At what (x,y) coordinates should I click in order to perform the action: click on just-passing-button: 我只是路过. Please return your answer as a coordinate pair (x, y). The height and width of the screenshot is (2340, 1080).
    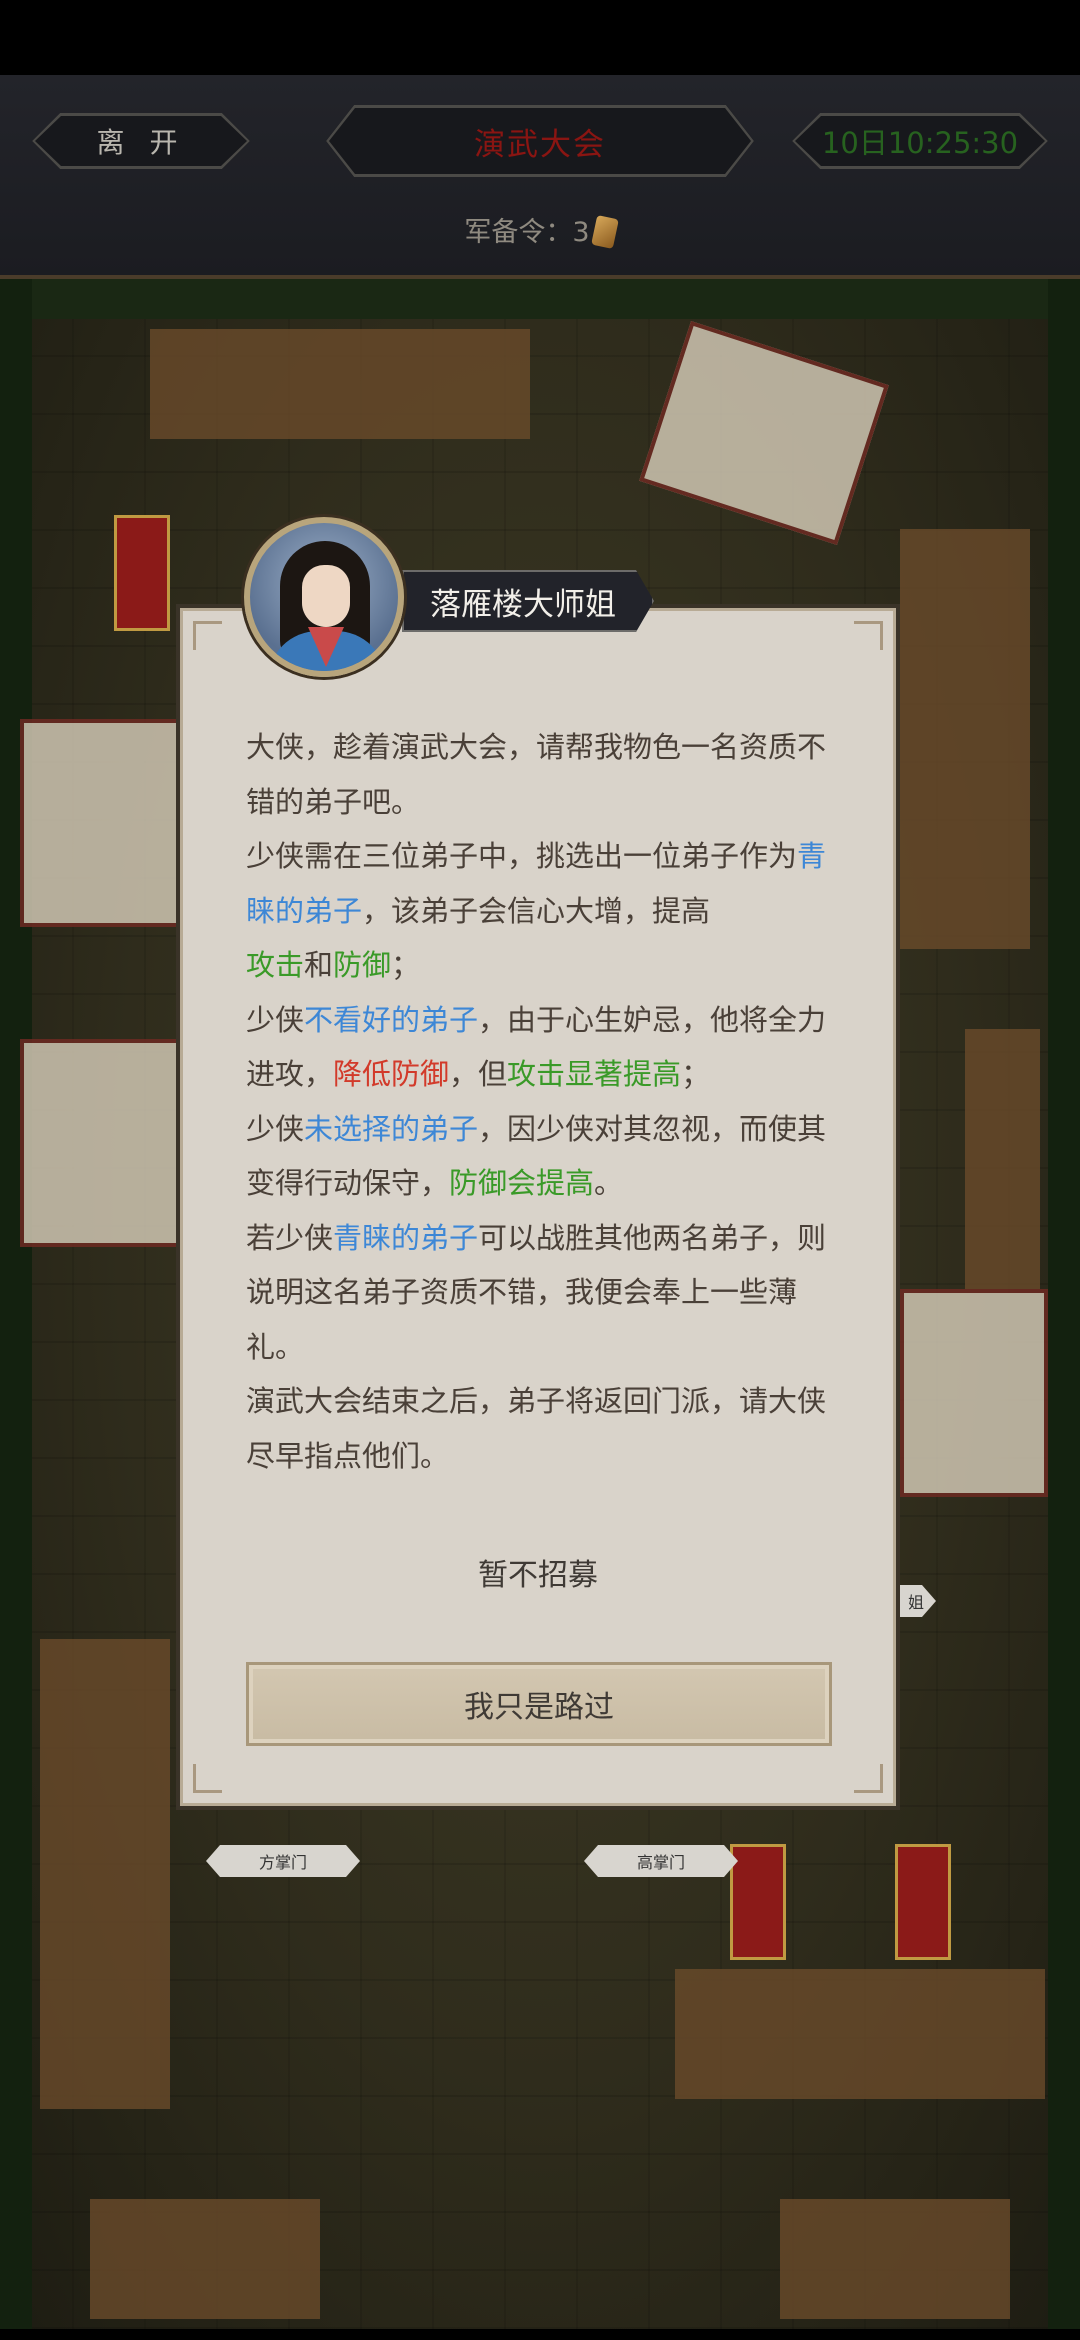
    Looking at the image, I should click on (539, 1704).